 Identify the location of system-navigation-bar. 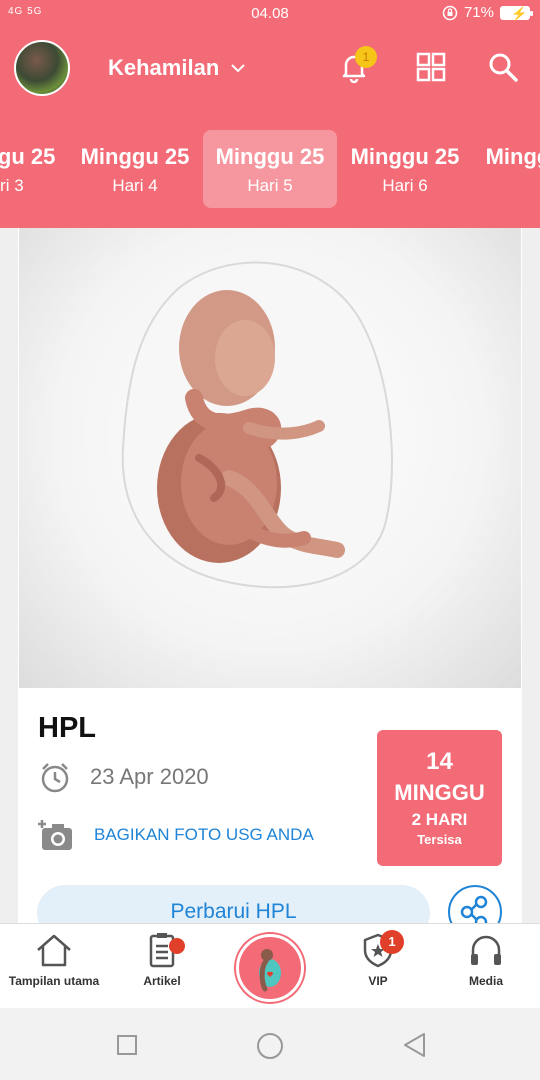
(270, 1044).